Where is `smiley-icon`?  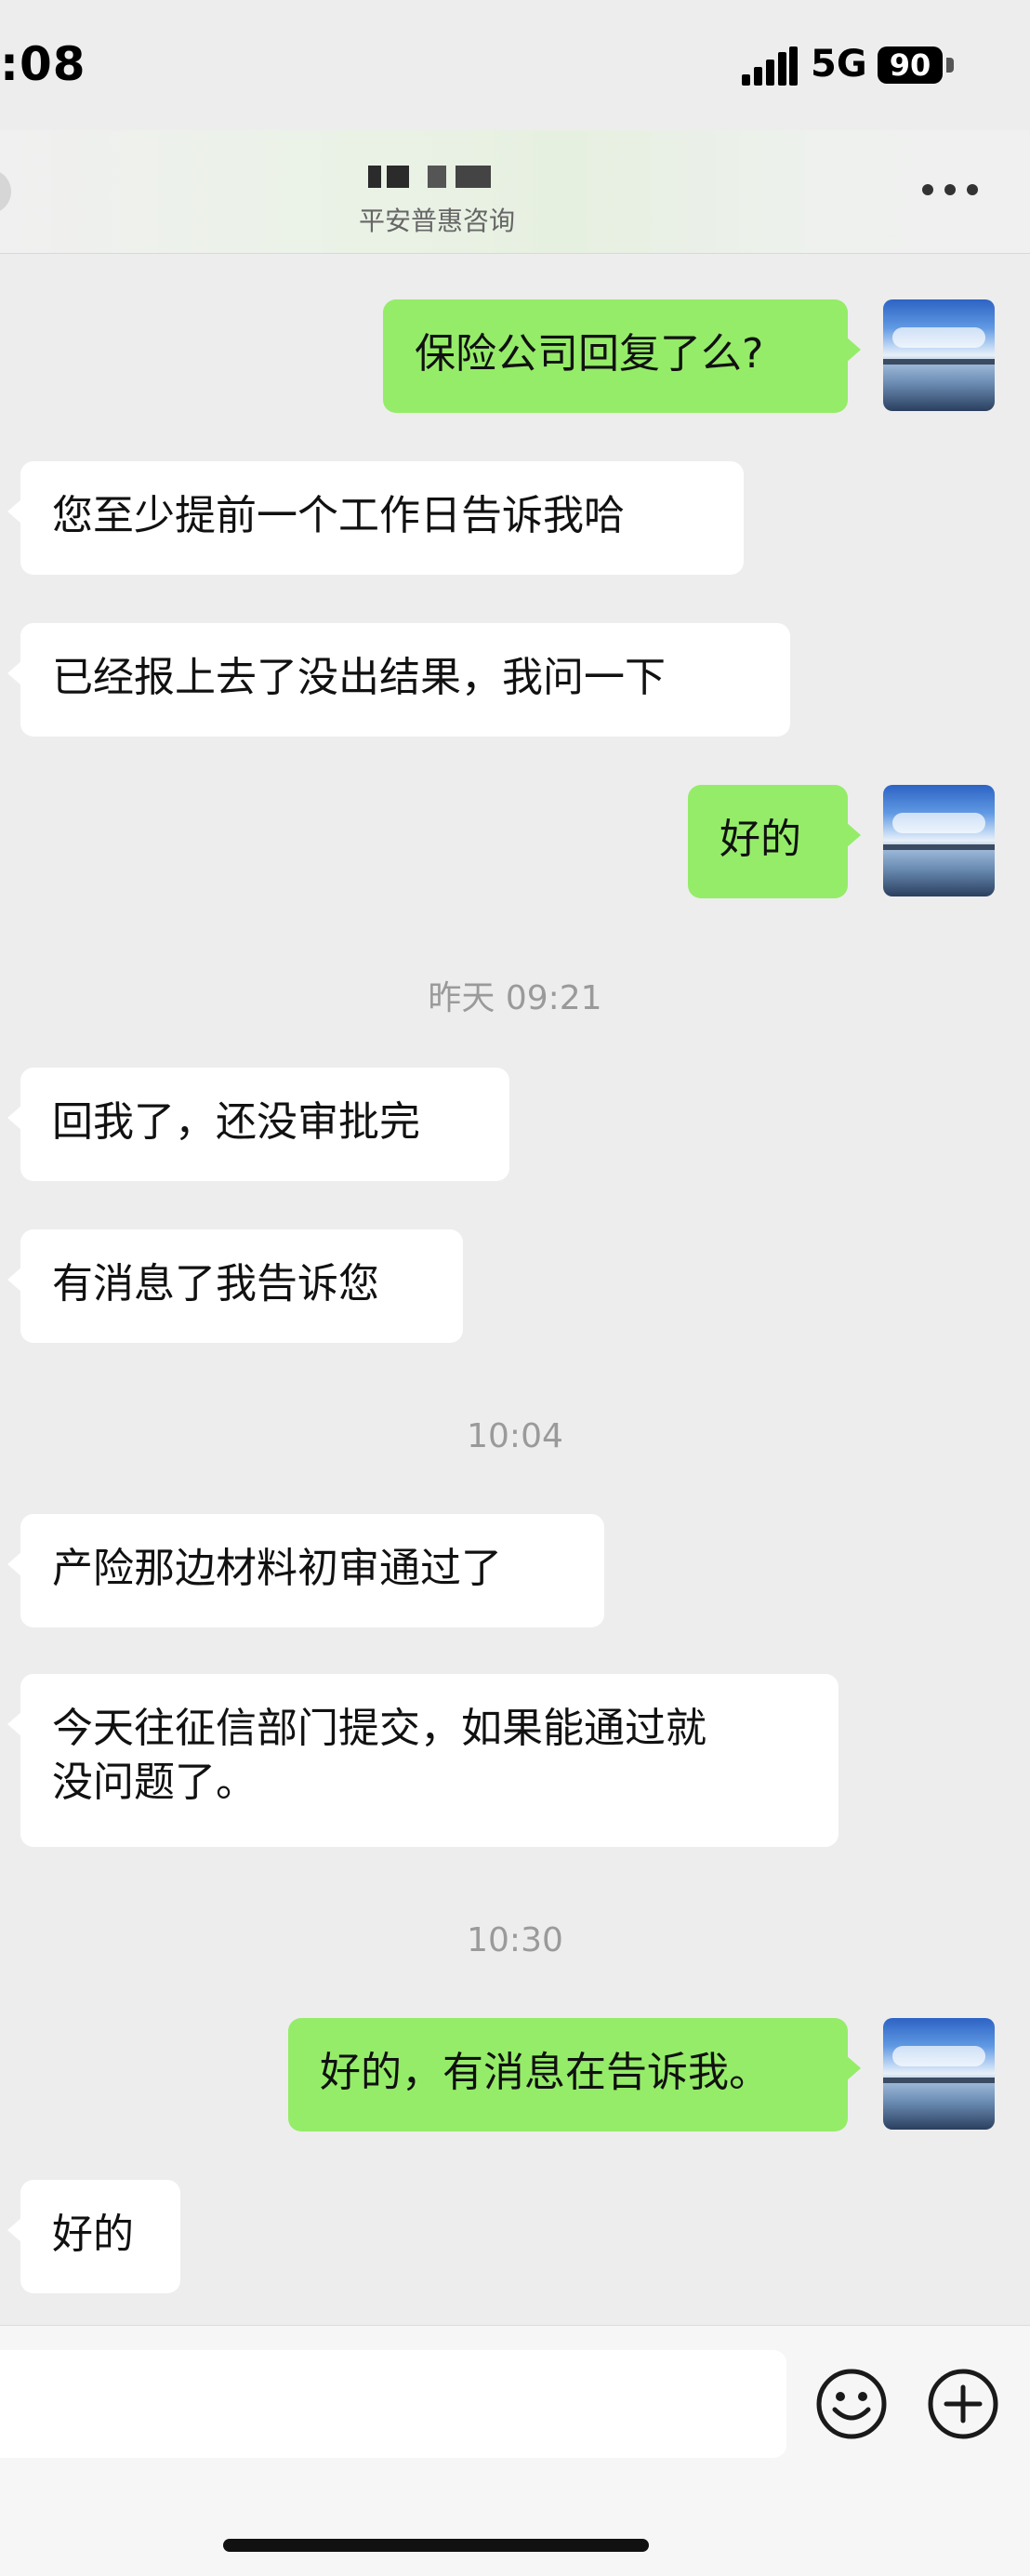
smiley-icon is located at coordinates (852, 2404).